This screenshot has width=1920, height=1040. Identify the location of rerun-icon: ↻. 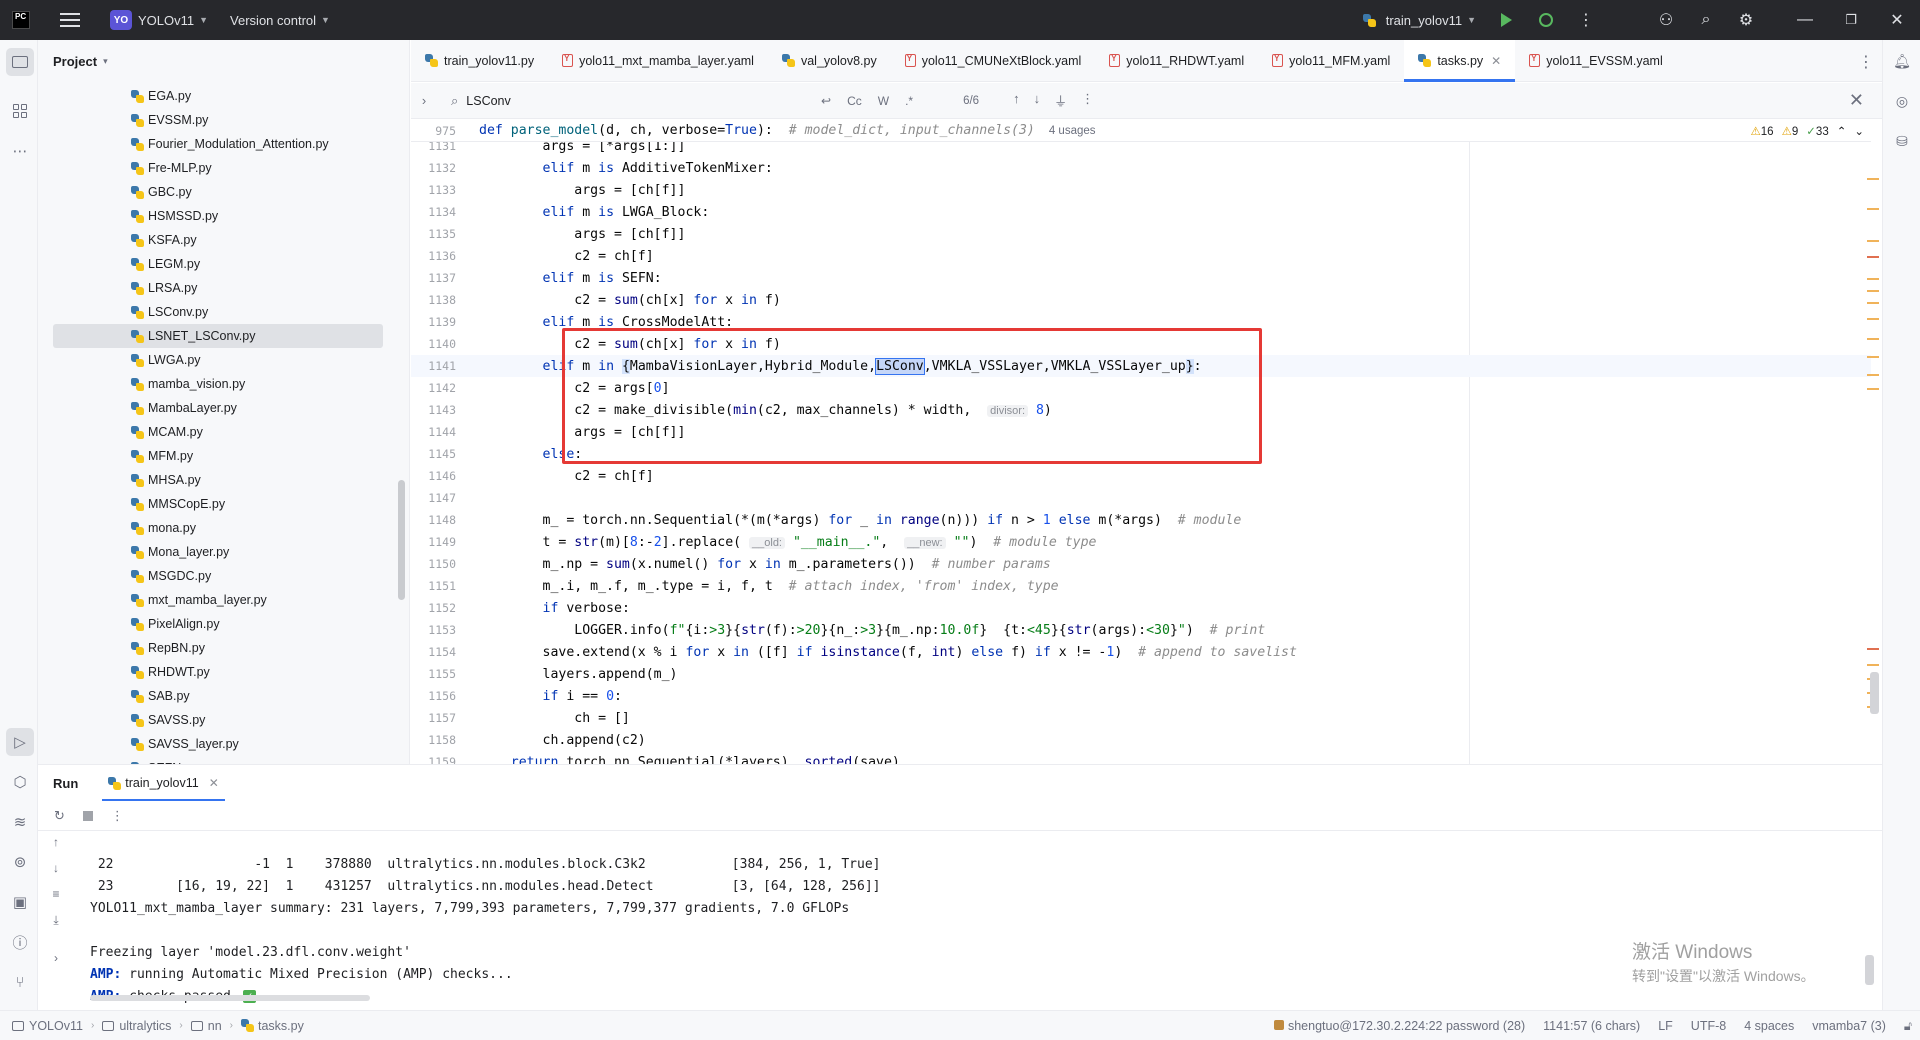
(59, 816).